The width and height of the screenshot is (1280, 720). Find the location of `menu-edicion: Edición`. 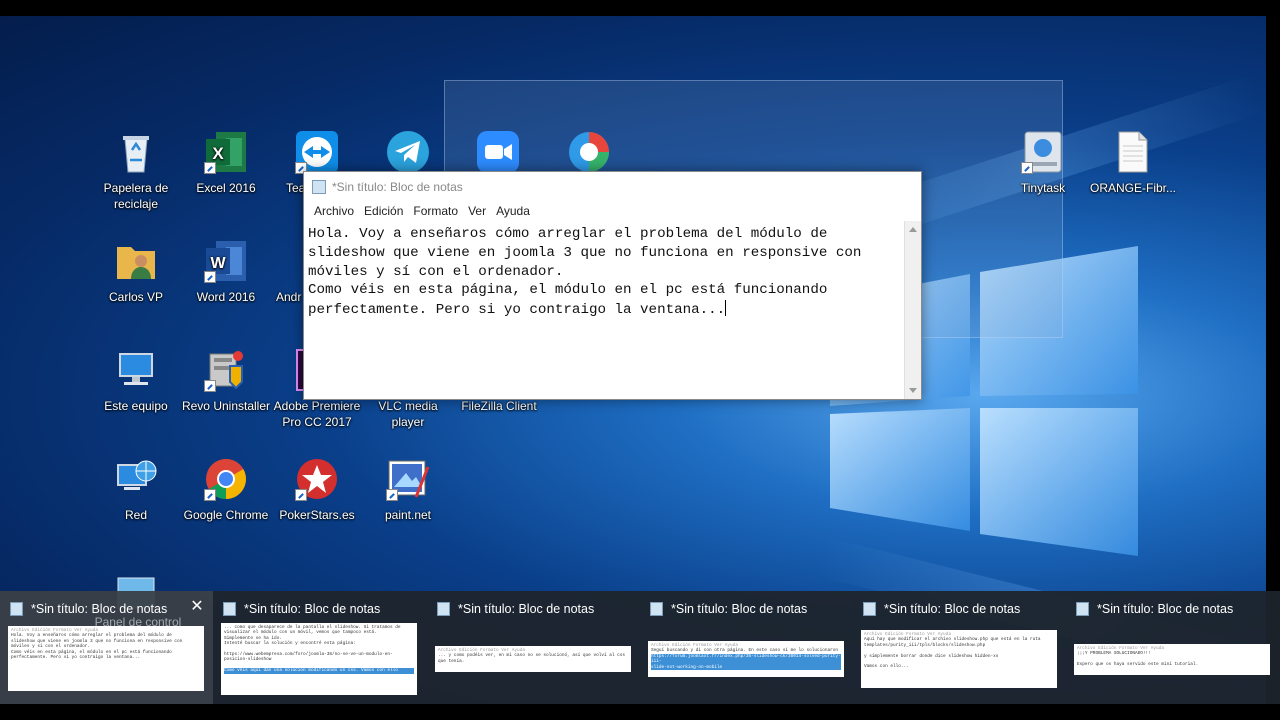

menu-edicion: Edición is located at coordinates (383, 211).